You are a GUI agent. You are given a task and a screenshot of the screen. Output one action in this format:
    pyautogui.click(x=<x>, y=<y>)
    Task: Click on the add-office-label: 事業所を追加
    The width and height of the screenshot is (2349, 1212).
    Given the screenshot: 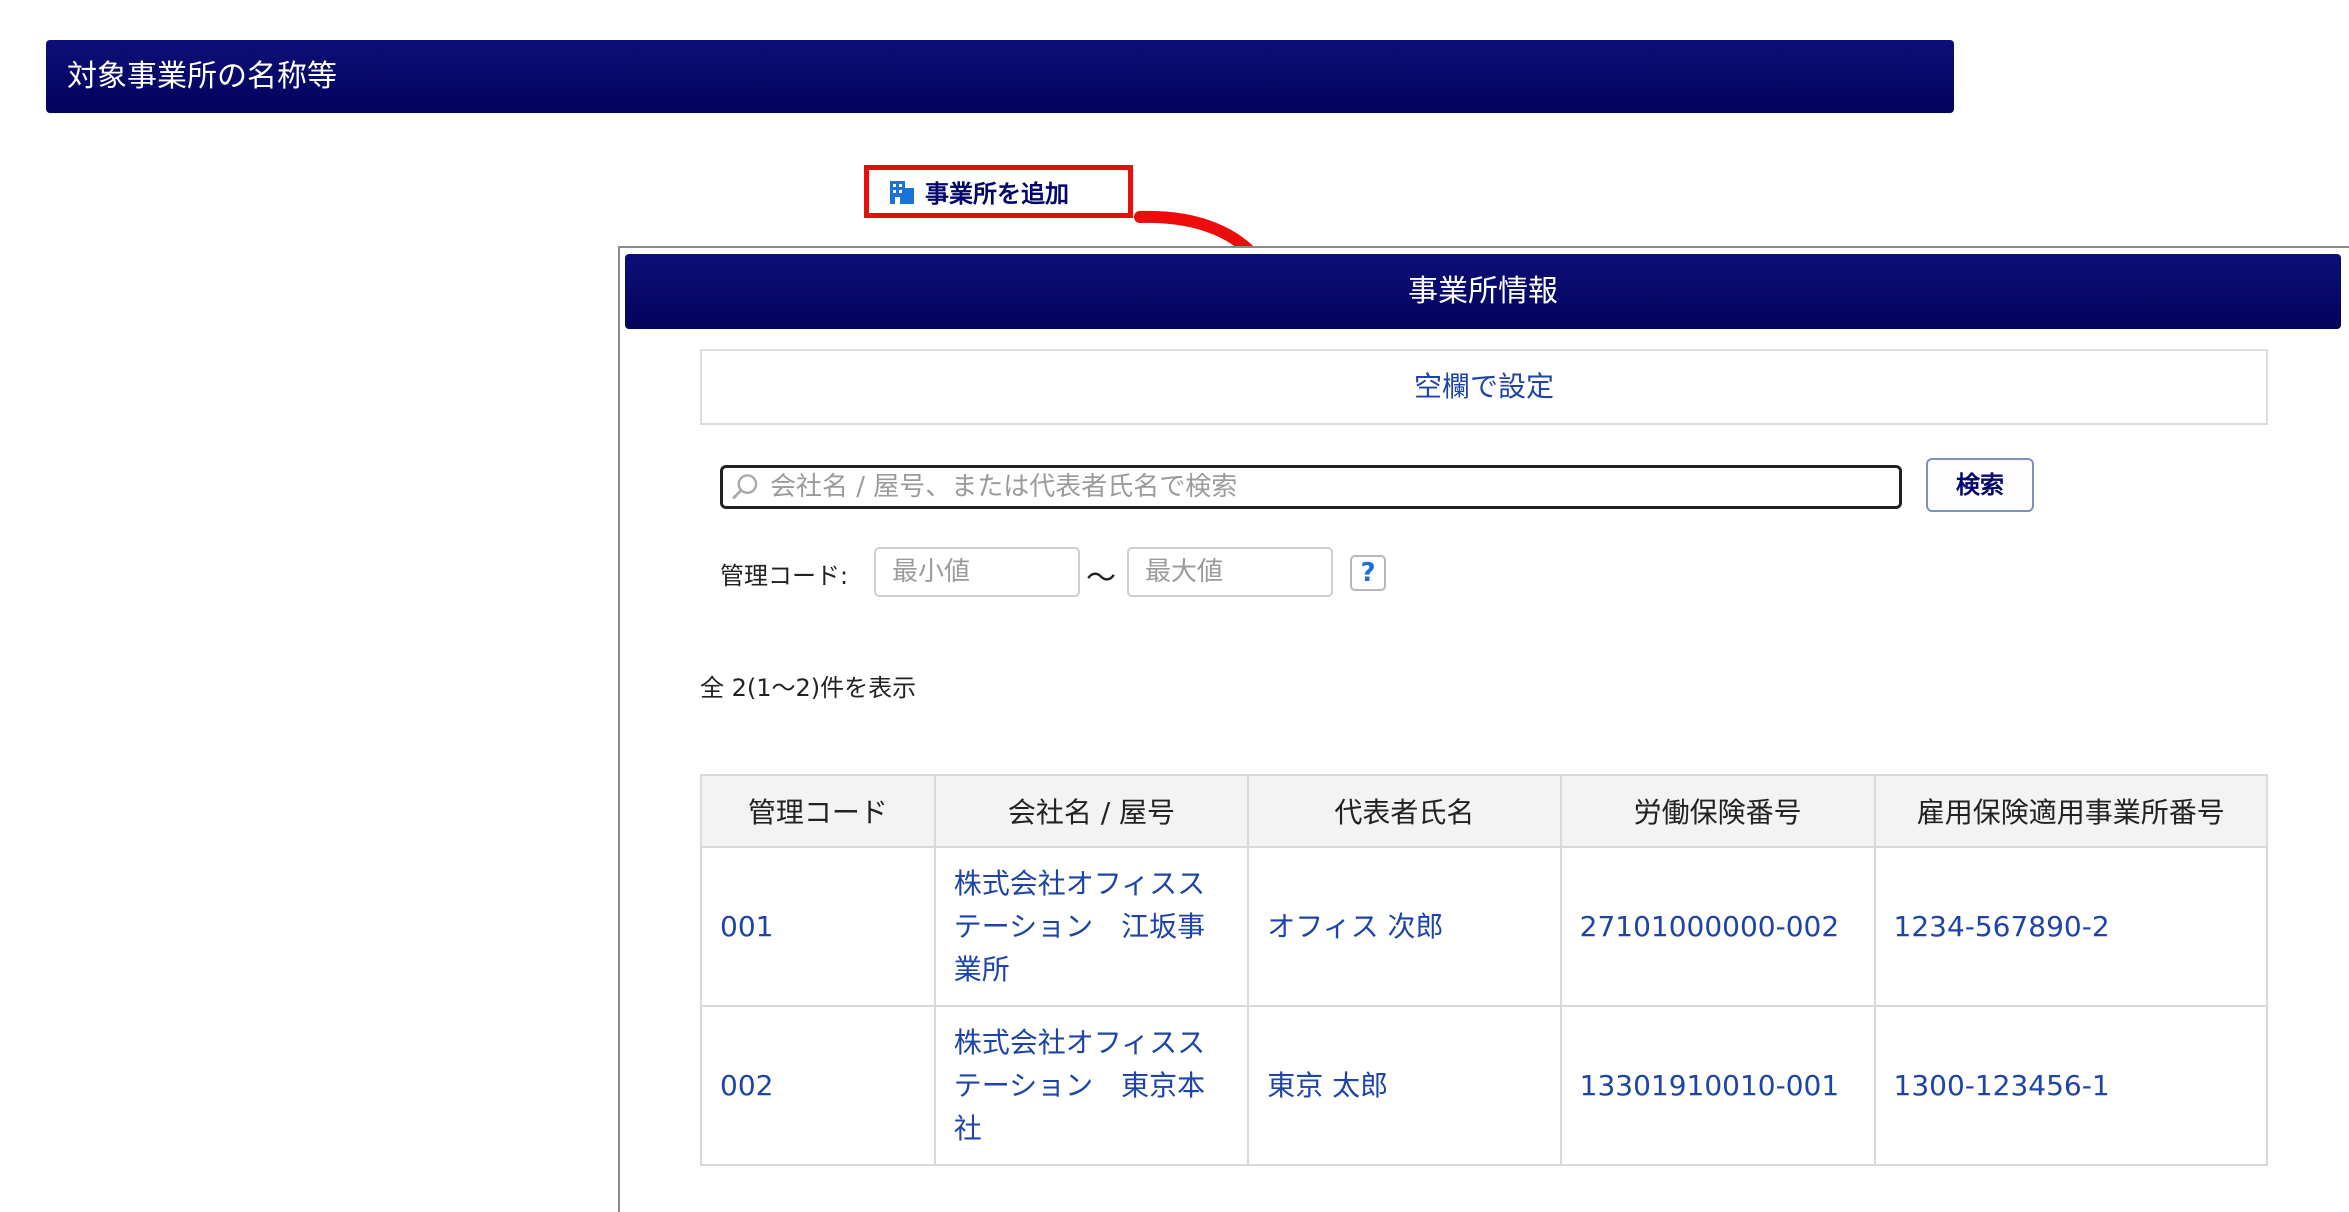 What is the action you would take?
    pyautogui.click(x=997, y=194)
    